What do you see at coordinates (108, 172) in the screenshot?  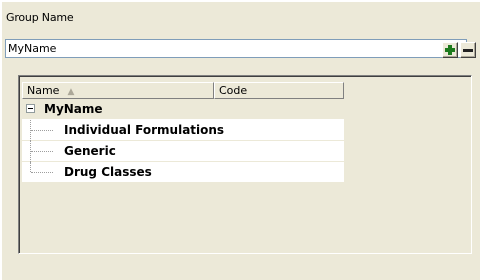 I see `tree-node-label: Drug Classes` at bounding box center [108, 172].